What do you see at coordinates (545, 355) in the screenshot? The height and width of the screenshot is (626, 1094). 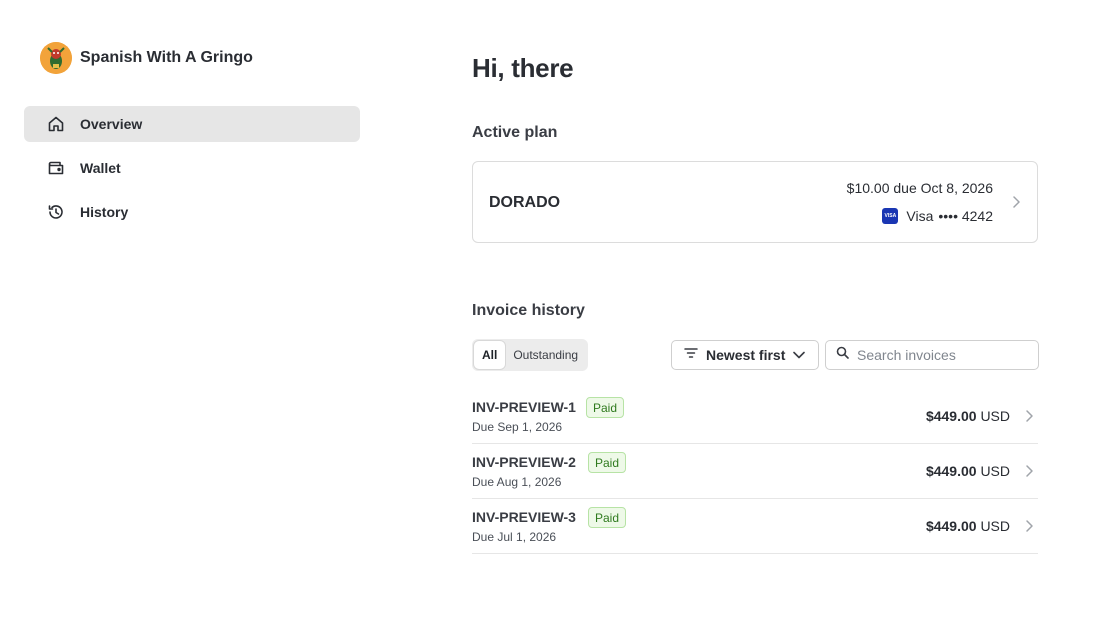 I see `tab-outstanding: Outstanding` at bounding box center [545, 355].